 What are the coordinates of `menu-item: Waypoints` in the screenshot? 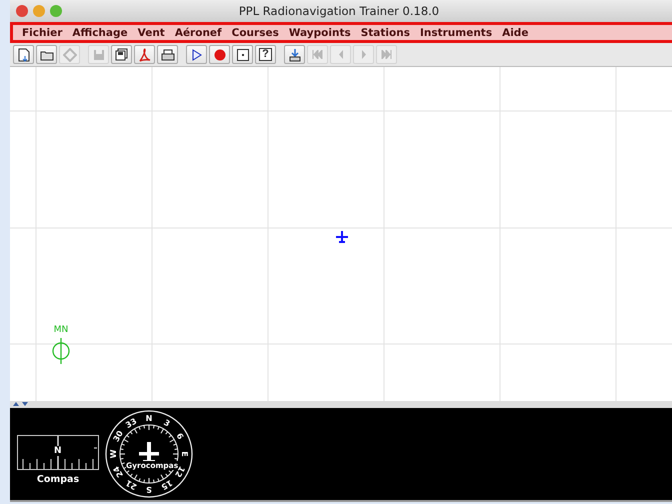 It's located at (320, 32).